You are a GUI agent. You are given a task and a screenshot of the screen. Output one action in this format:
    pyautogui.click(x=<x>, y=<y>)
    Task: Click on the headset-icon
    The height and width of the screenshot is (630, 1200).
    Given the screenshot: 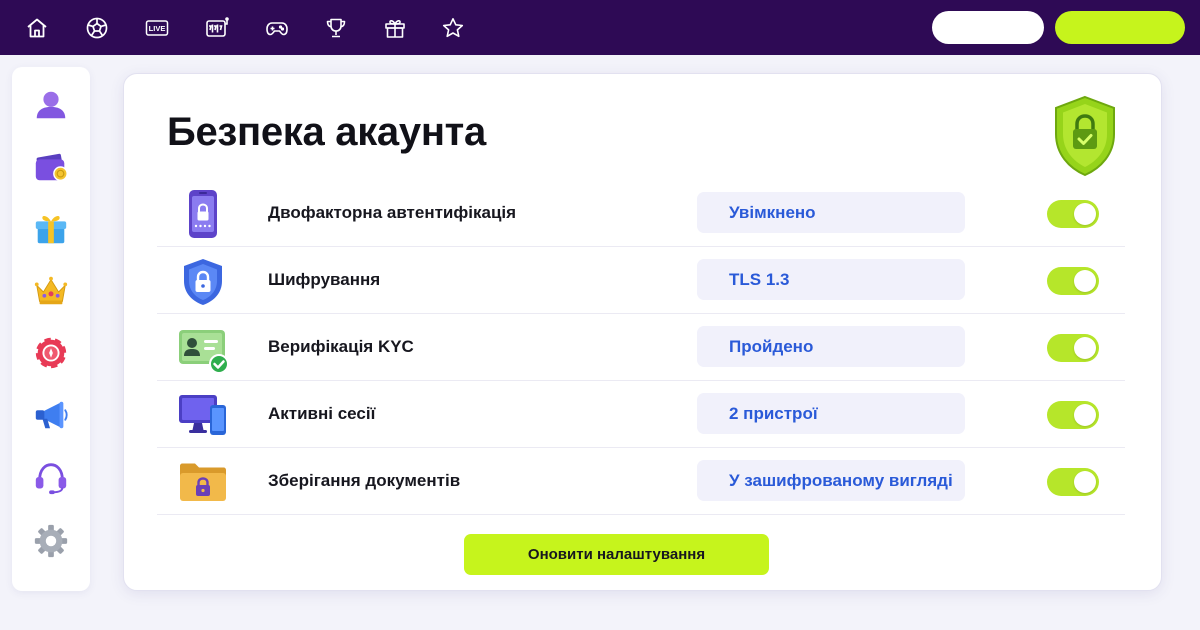 What is the action you would take?
    pyautogui.click(x=51, y=478)
    